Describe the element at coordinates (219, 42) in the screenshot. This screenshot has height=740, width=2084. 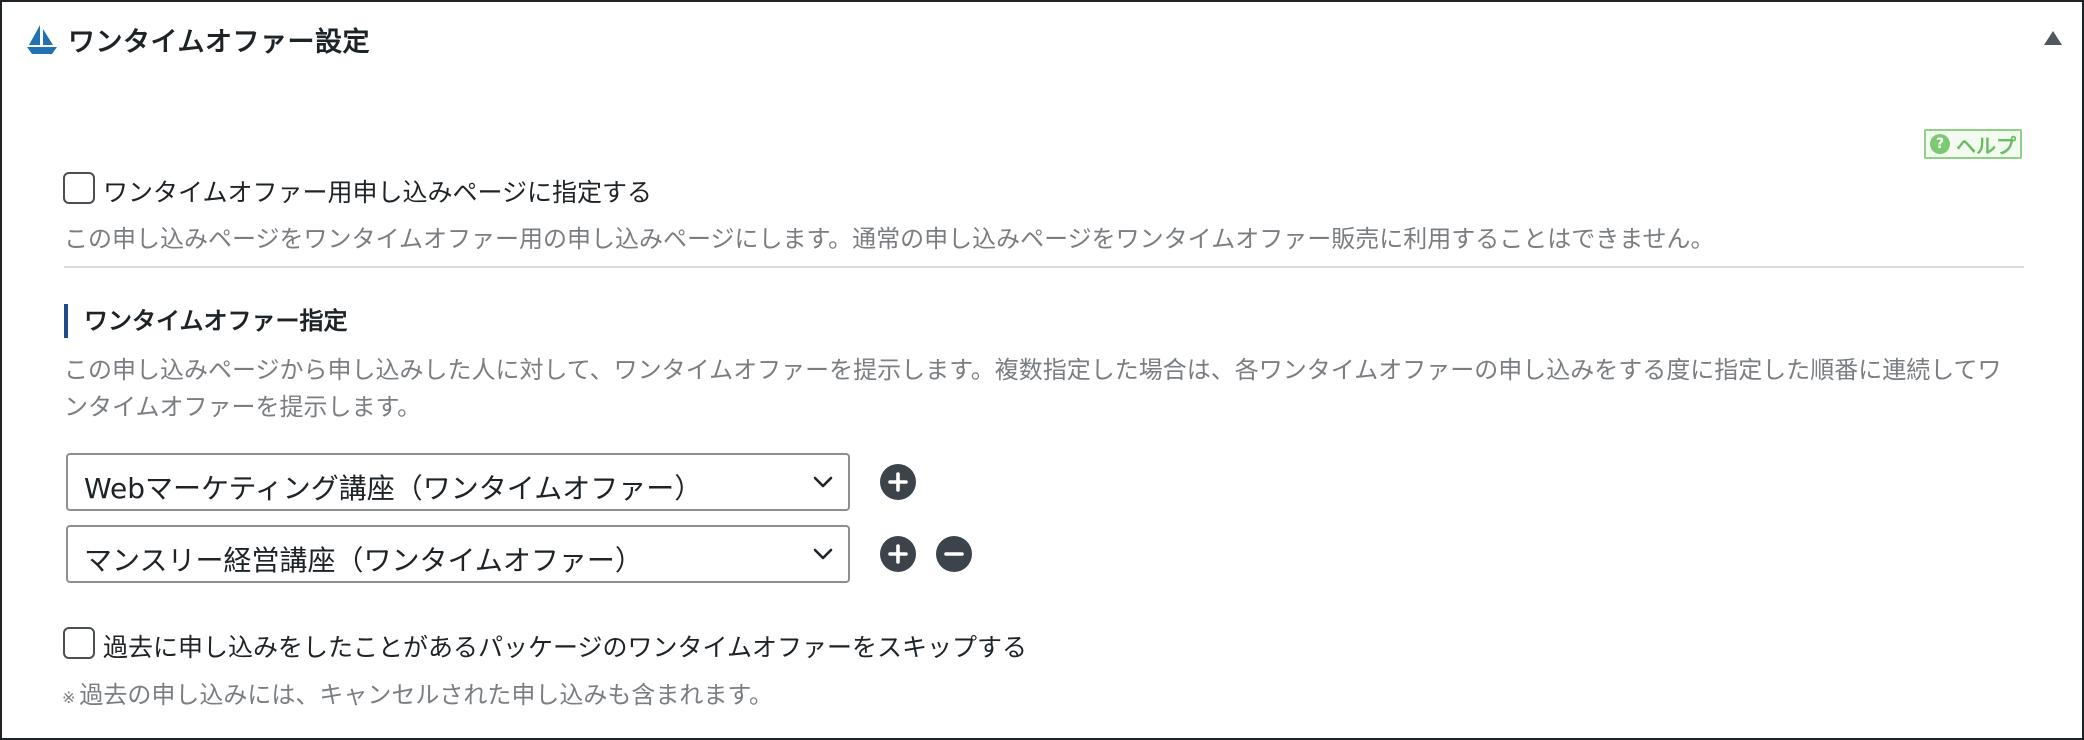
I see `panel-title: ワンタイムオファー設定` at that location.